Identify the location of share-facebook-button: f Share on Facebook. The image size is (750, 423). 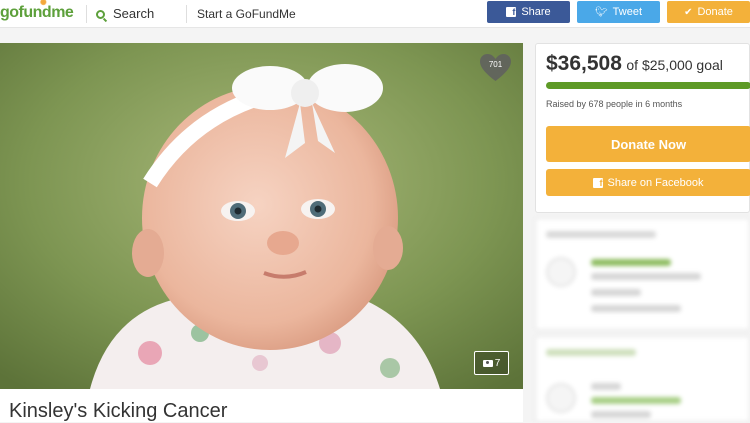
(648, 182).